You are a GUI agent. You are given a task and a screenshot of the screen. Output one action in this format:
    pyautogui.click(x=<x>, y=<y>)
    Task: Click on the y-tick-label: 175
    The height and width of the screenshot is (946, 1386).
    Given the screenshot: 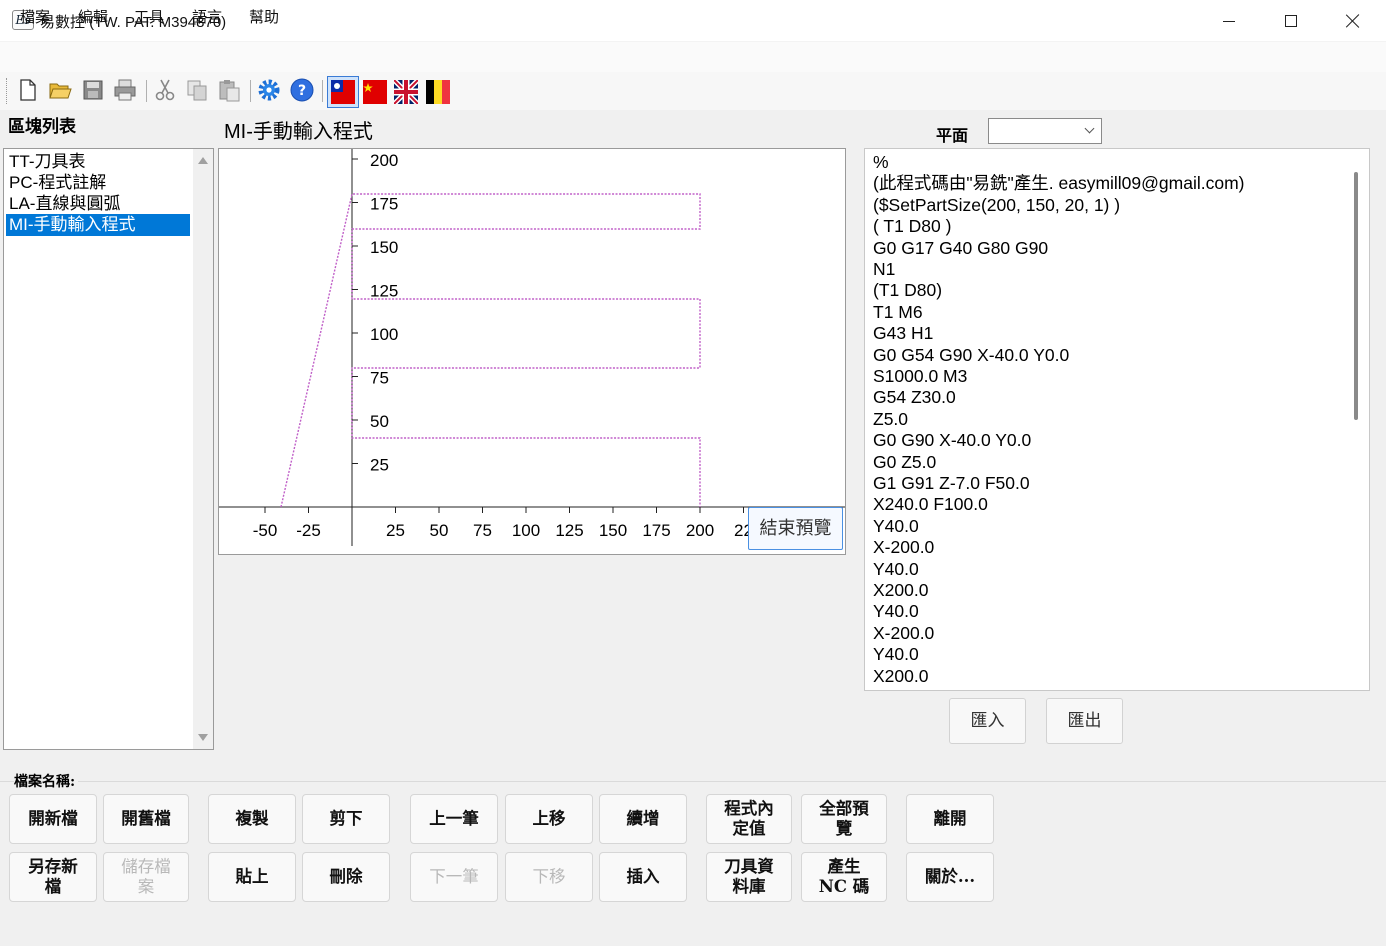 What is the action you would take?
    pyautogui.click(x=384, y=204)
    